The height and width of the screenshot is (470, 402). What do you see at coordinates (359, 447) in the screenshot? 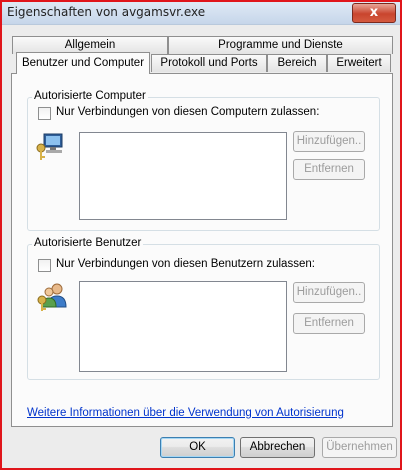
I see `apply-button: Übernehmen` at bounding box center [359, 447].